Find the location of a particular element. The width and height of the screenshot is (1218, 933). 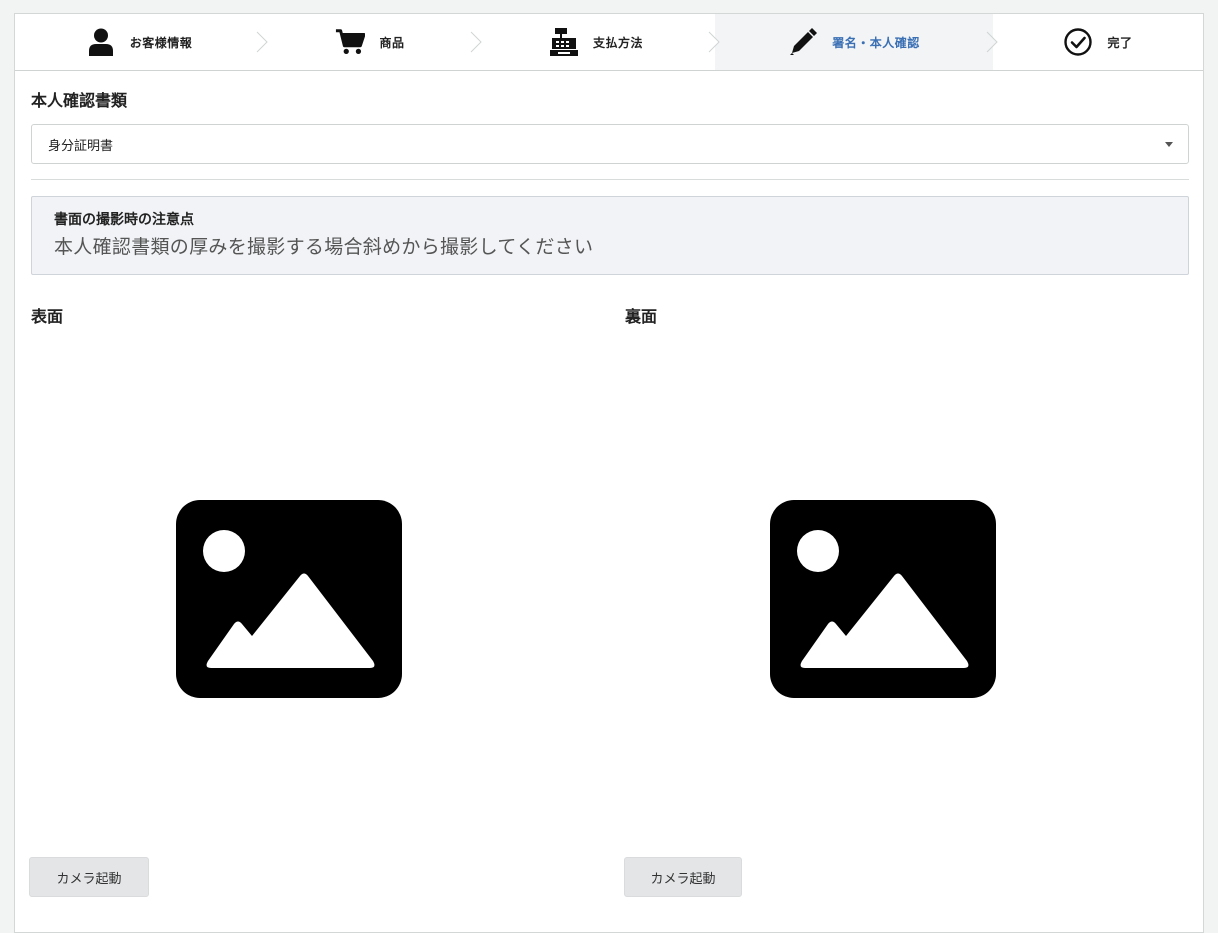

back-side-label: 裏面 is located at coordinates (641, 316).